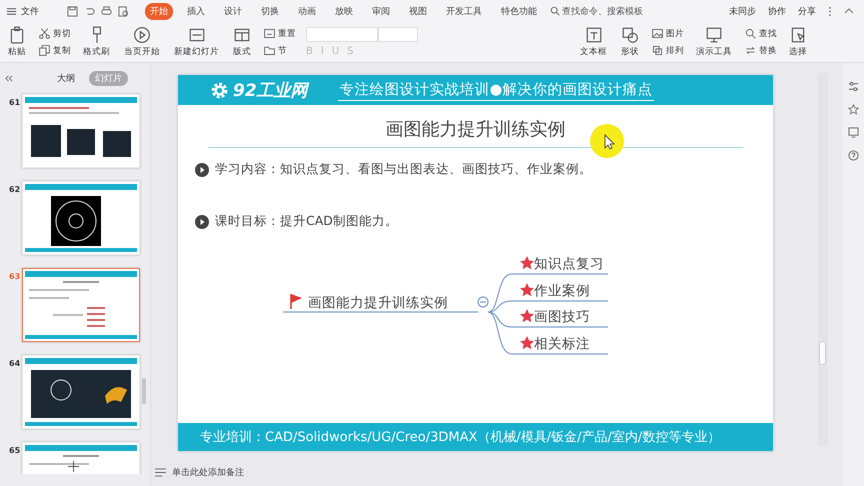 The height and width of the screenshot is (486, 864). What do you see at coordinates (657, 50) in the screenshot?
I see `layers-icon` at bounding box center [657, 50].